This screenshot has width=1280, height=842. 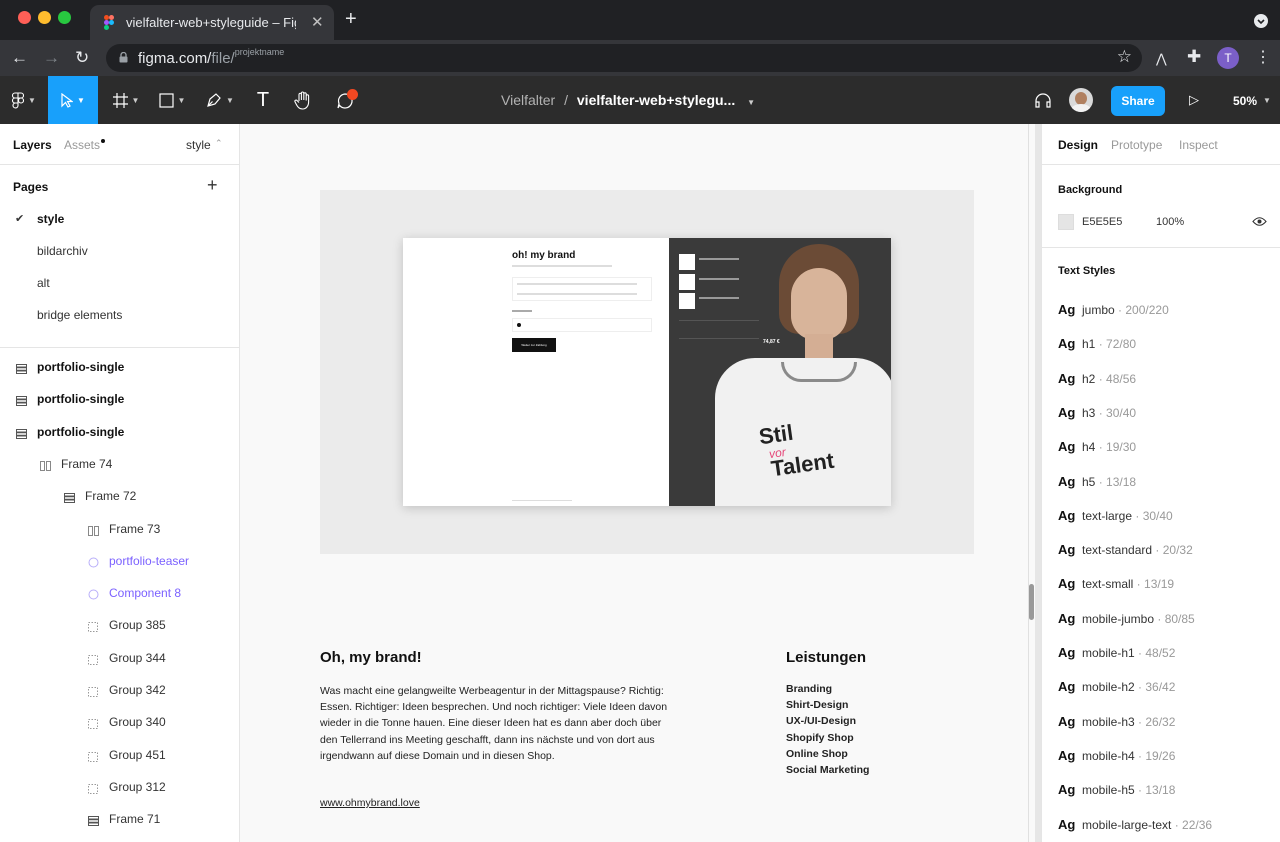 What do you see at coordinates (1097, 343) in the screenshot?
I see `text-style-item: Ag h1 · 72/80` at bounding box center [1097, 343].